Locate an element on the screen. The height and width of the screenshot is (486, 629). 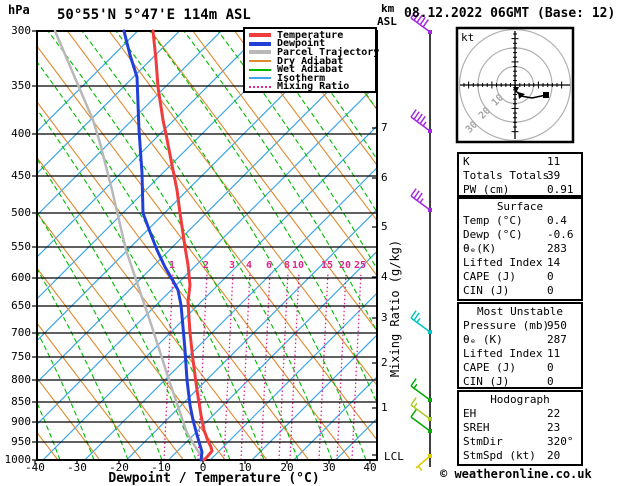
pressure-tick-label: 900 is located at coordinates (21, 421).